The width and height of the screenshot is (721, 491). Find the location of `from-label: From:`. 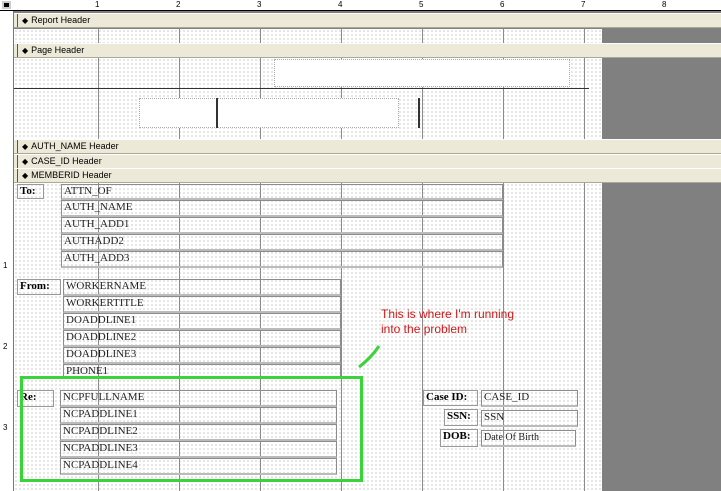

from-label: From: is located at coordinates (39, 287).